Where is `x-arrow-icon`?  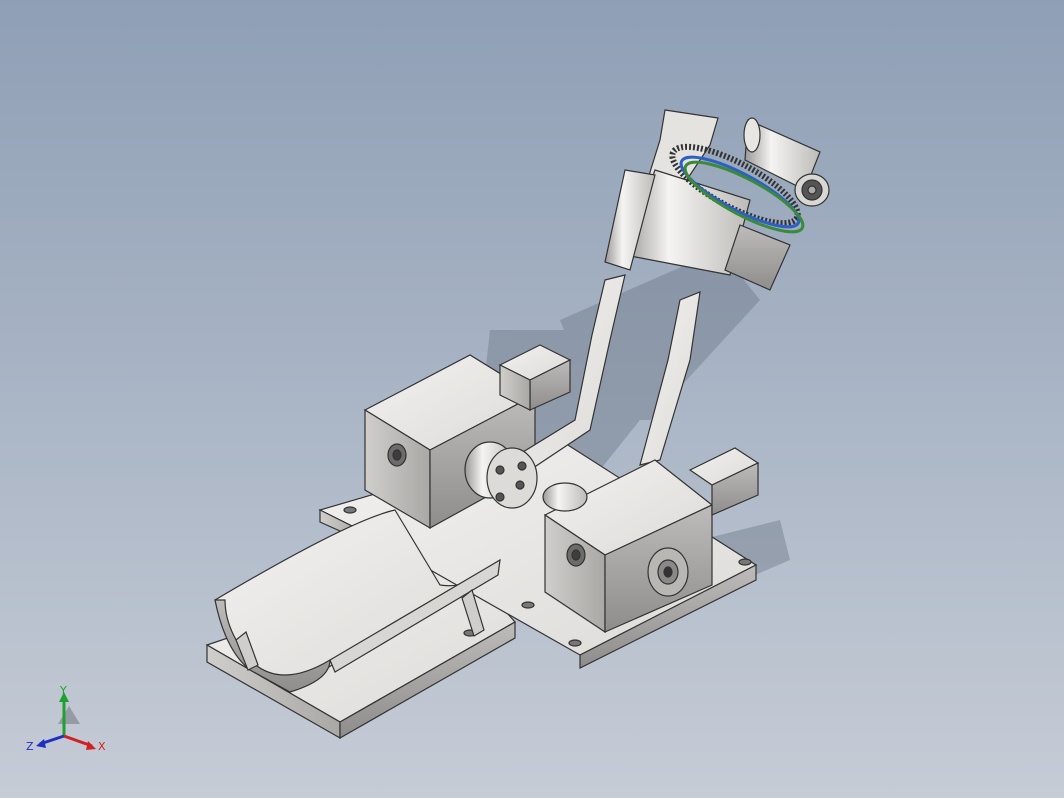
x-arrow-icon is located at coordinates (91, 745).